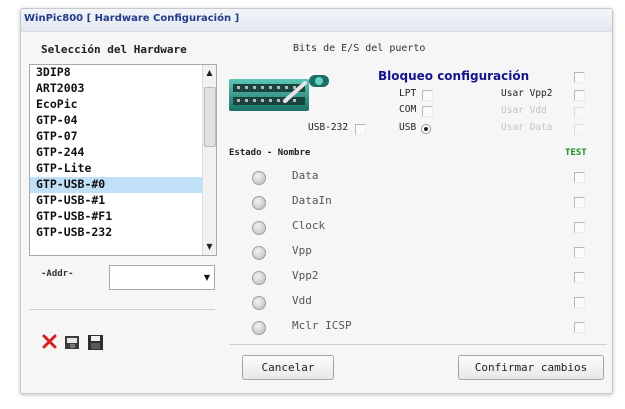 This screenshot has width=625, height=409. Describe the element at coordinates (123, 169) in the screenshot. I see `hardware-list-item: GTP-Lite` at that location.